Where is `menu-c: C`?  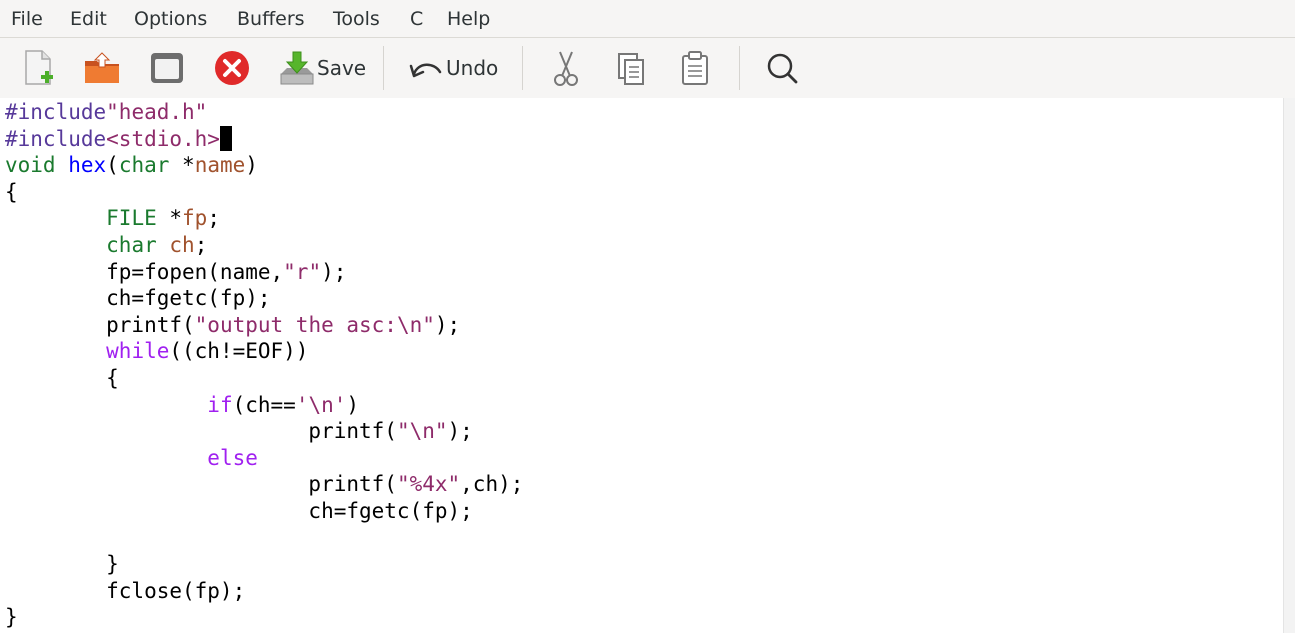
menu-c: C is located at coordinates (416, 19).